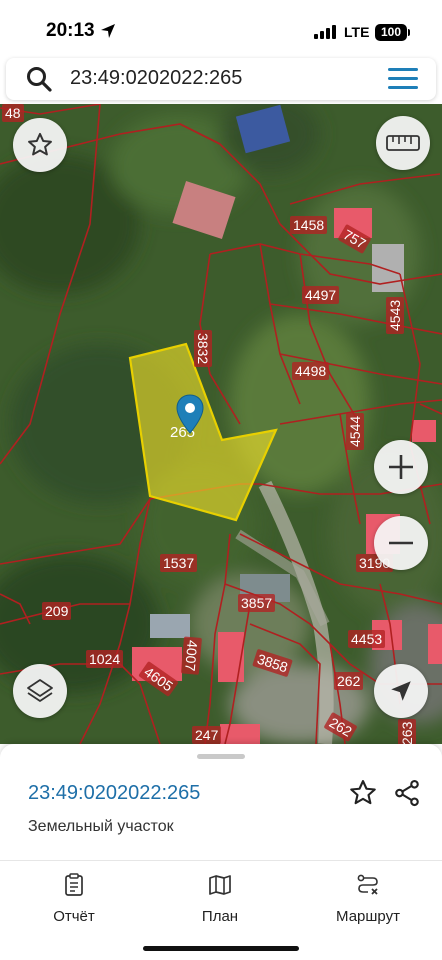 The image size is (442, 960). Describe the element at coordinates (203, 349) in the screenshot. I see `parcel-label: 3832` at that location.